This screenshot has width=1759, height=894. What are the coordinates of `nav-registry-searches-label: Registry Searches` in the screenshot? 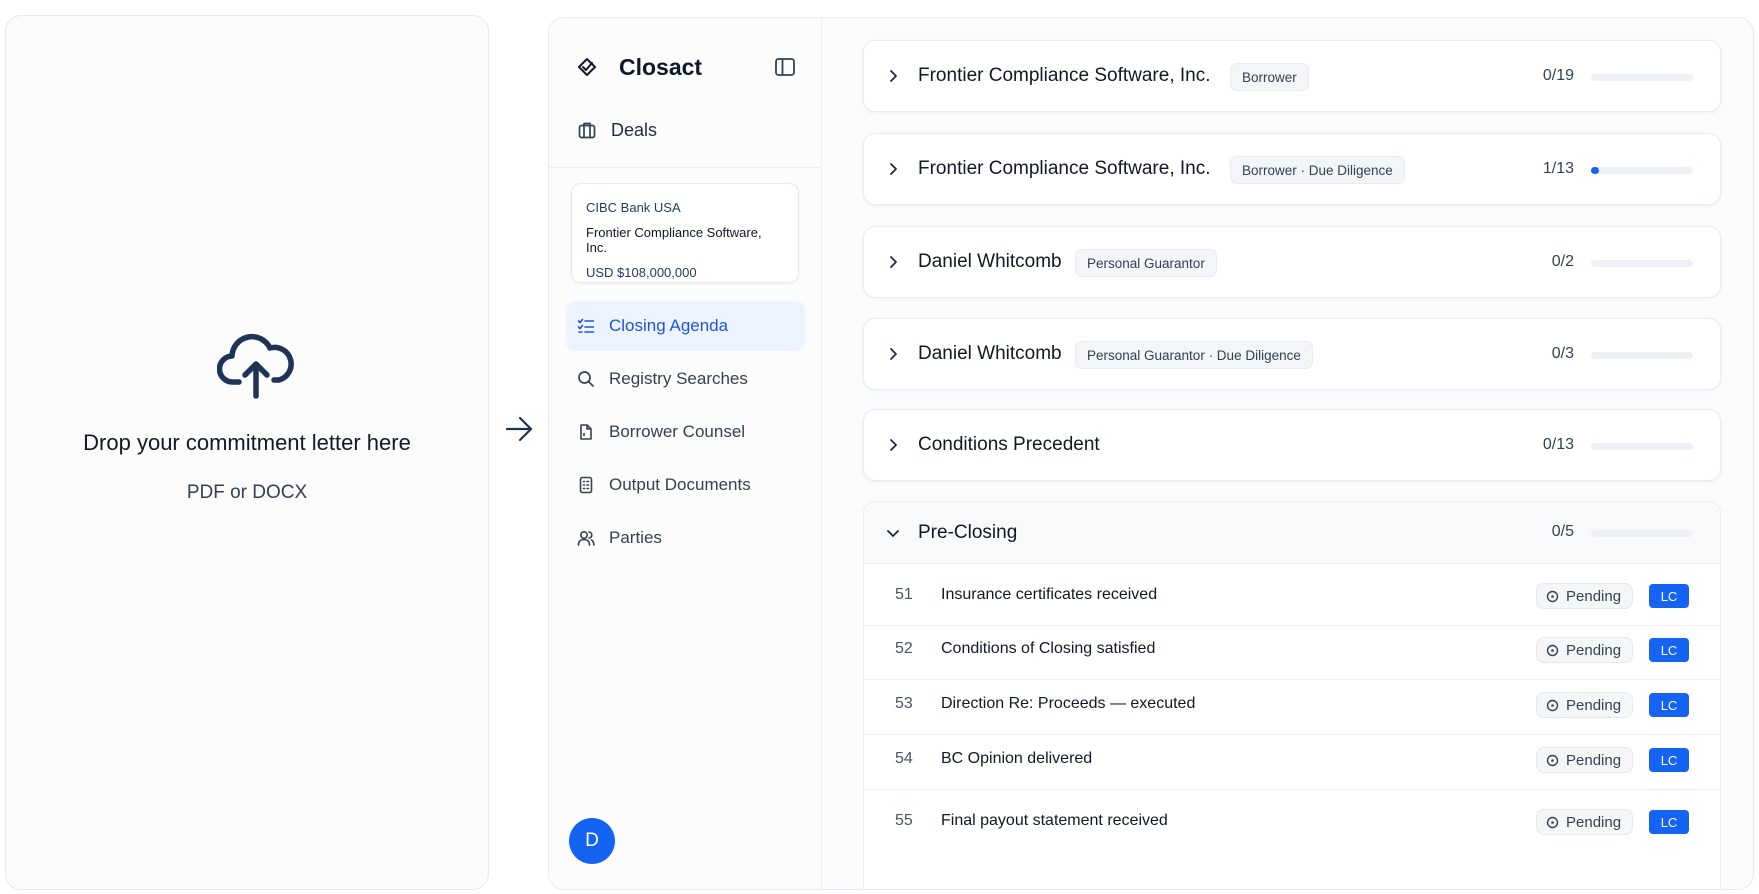 It's located at (678, 378).